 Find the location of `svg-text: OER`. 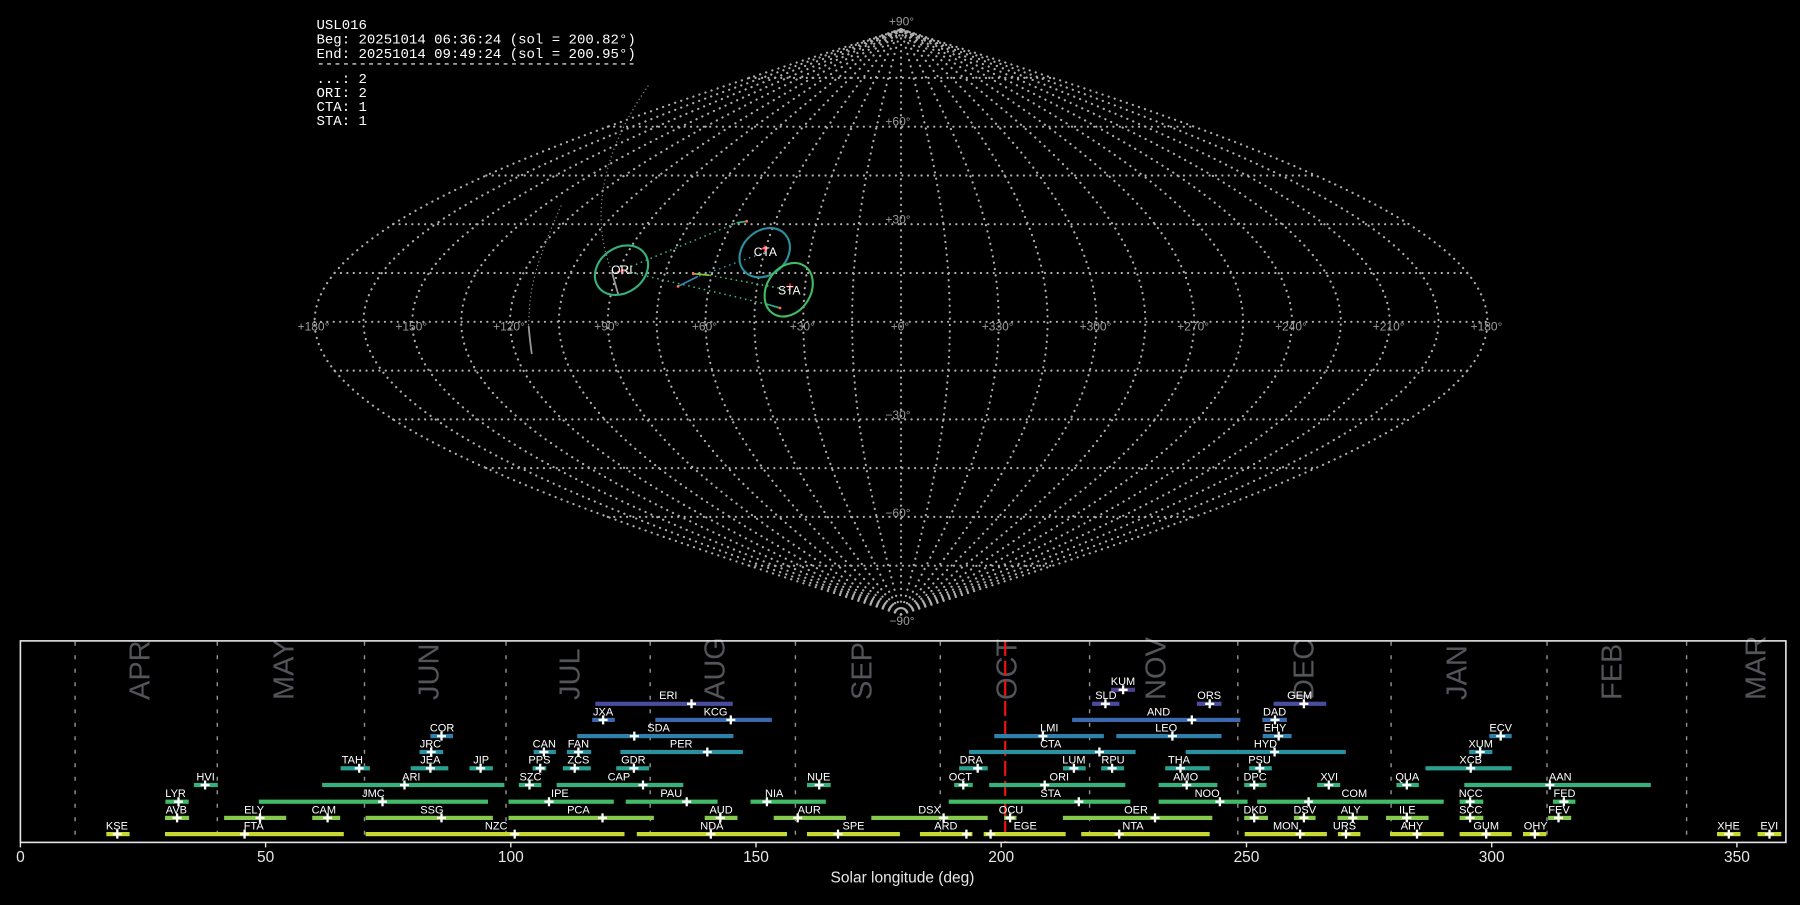

svg-text: OER is located at coordinates (1136, 810).